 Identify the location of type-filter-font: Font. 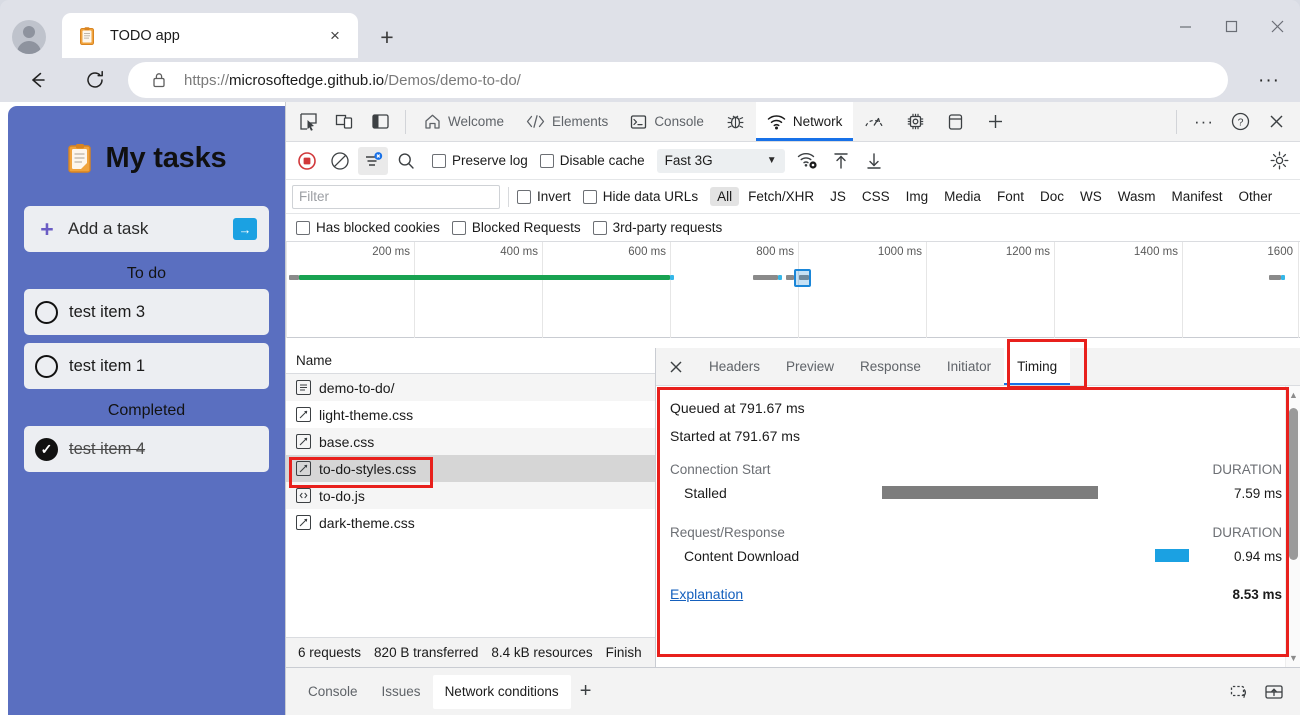
(1010, 196).